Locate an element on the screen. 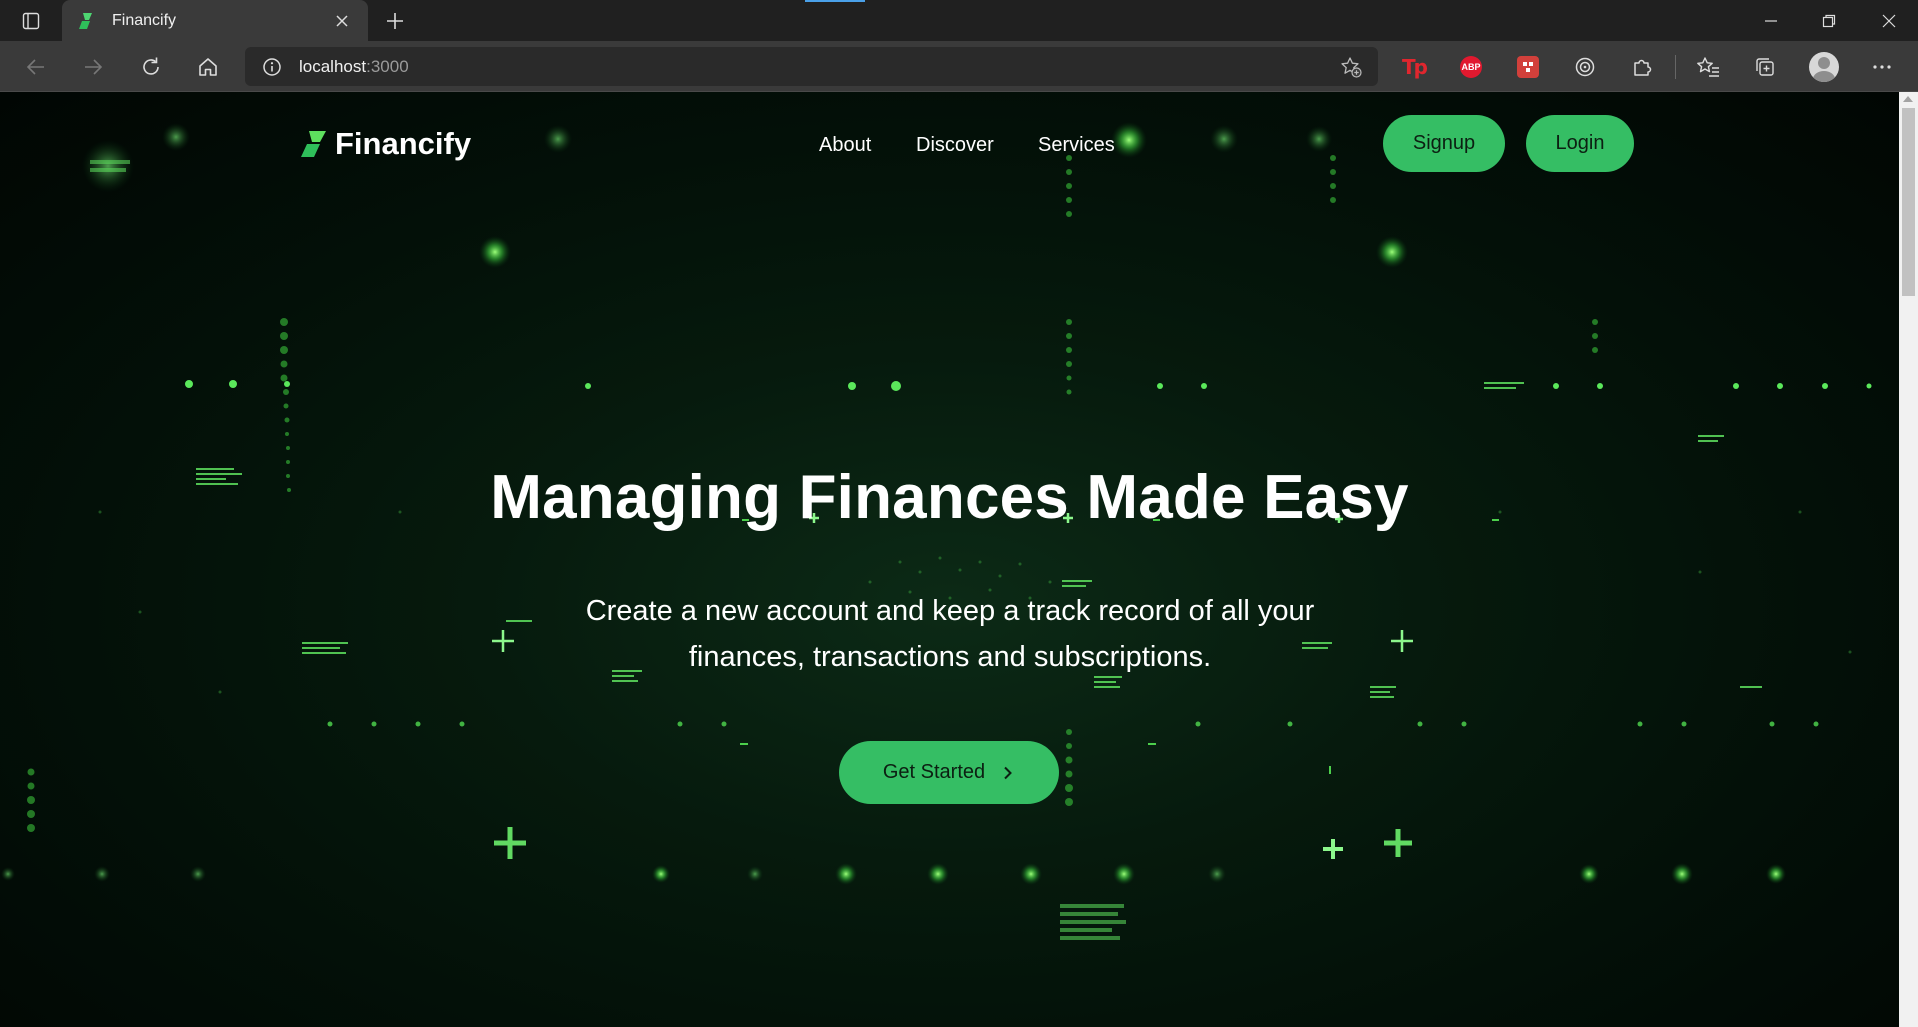 The image size is (1918, 1027). browser-tab: Financify is located at coordinates (215, 20).